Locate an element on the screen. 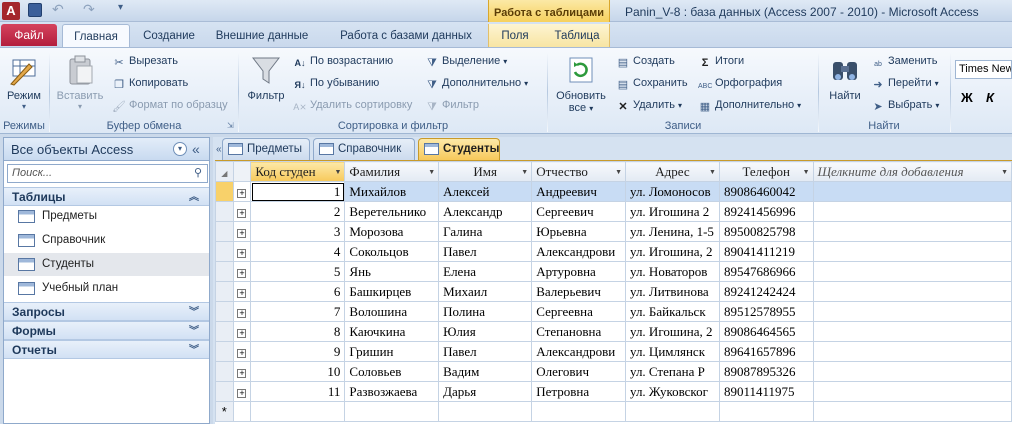 The image size is (1012, 424). cell-familiya: Веретельнико is located at coordinates (392, 211).